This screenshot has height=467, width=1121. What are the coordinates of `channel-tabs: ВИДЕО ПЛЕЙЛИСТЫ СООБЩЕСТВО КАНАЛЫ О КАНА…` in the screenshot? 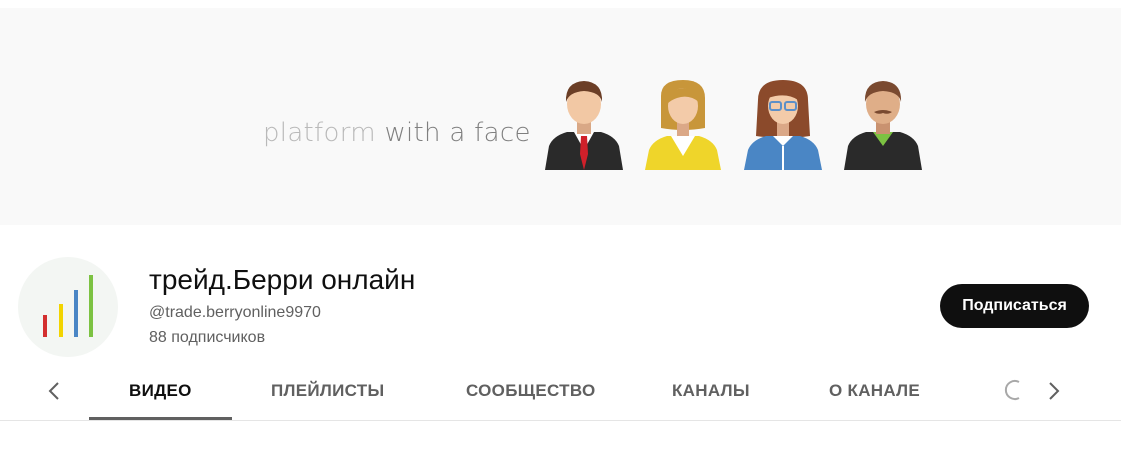 It's located at (560, 391).